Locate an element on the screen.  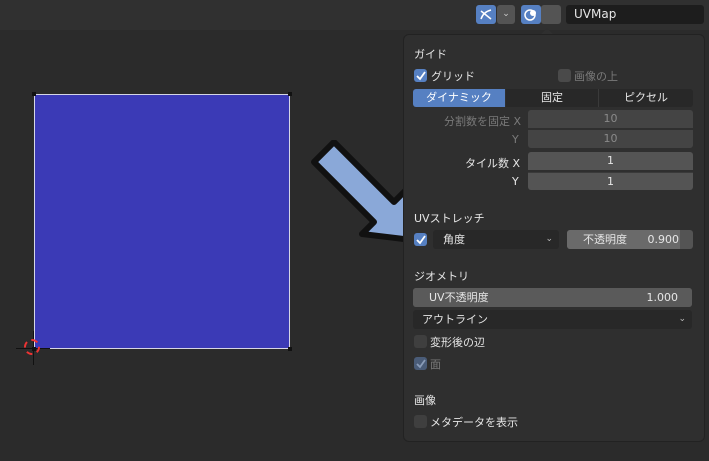
uv-stretch-section-title: UVストレッチ is located at coordinates (449, 218).